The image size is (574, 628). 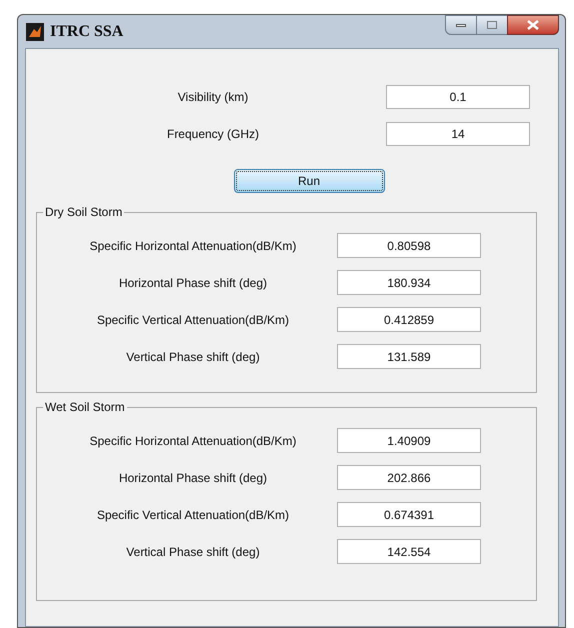 I want to click on field-label: Frequency (GHz), so click(x=213, y=134).